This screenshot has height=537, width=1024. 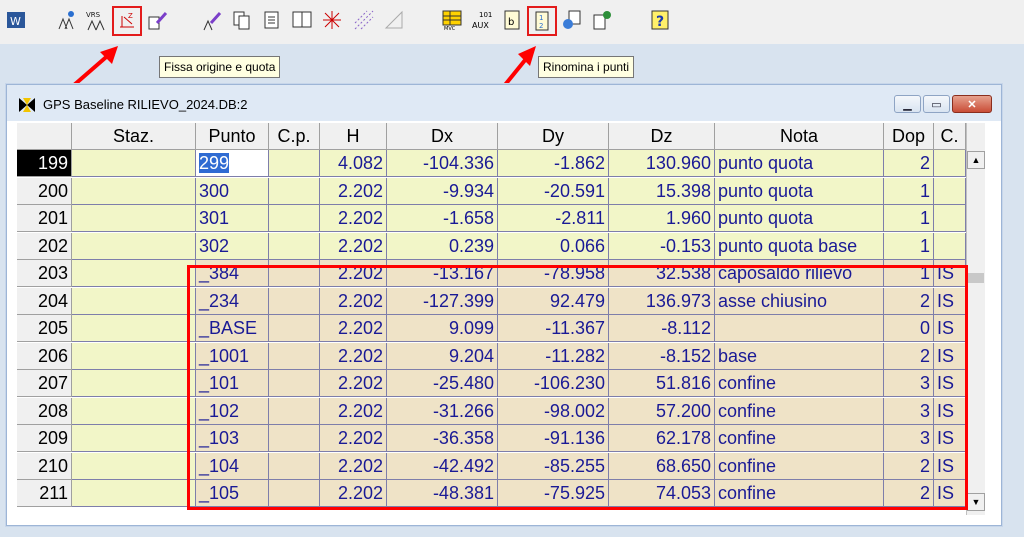 What do you see at coordinates (972, 104) in the screenshot?
I see `close-button: ✕` at bounding box center [972, 104].